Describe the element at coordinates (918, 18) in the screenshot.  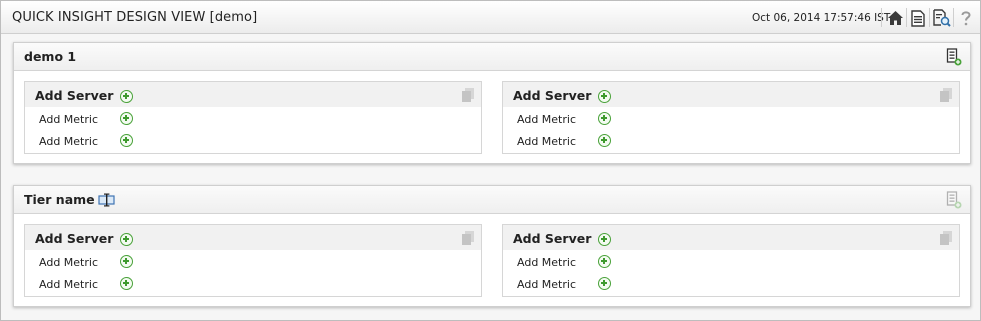
I see `report-icon` at that location.